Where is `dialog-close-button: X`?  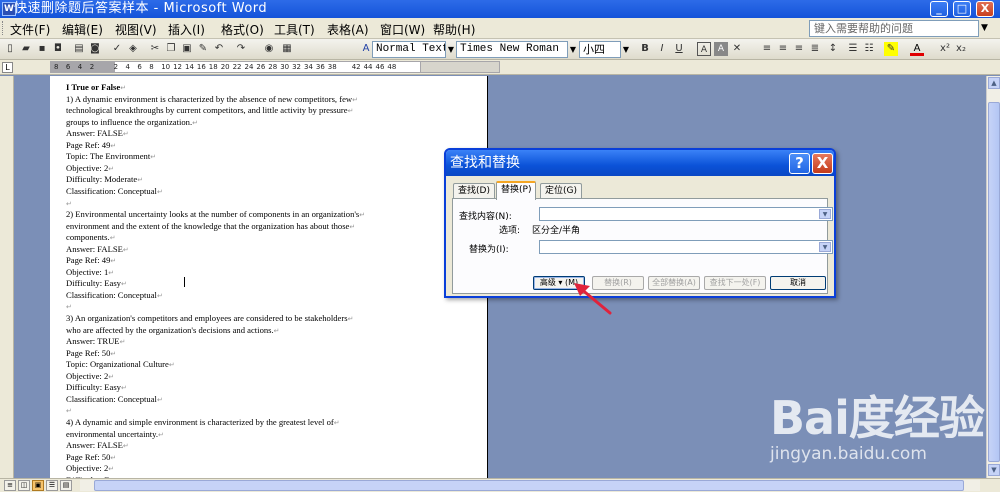
dialog-close-button: X is located at coordinates (822, 163).